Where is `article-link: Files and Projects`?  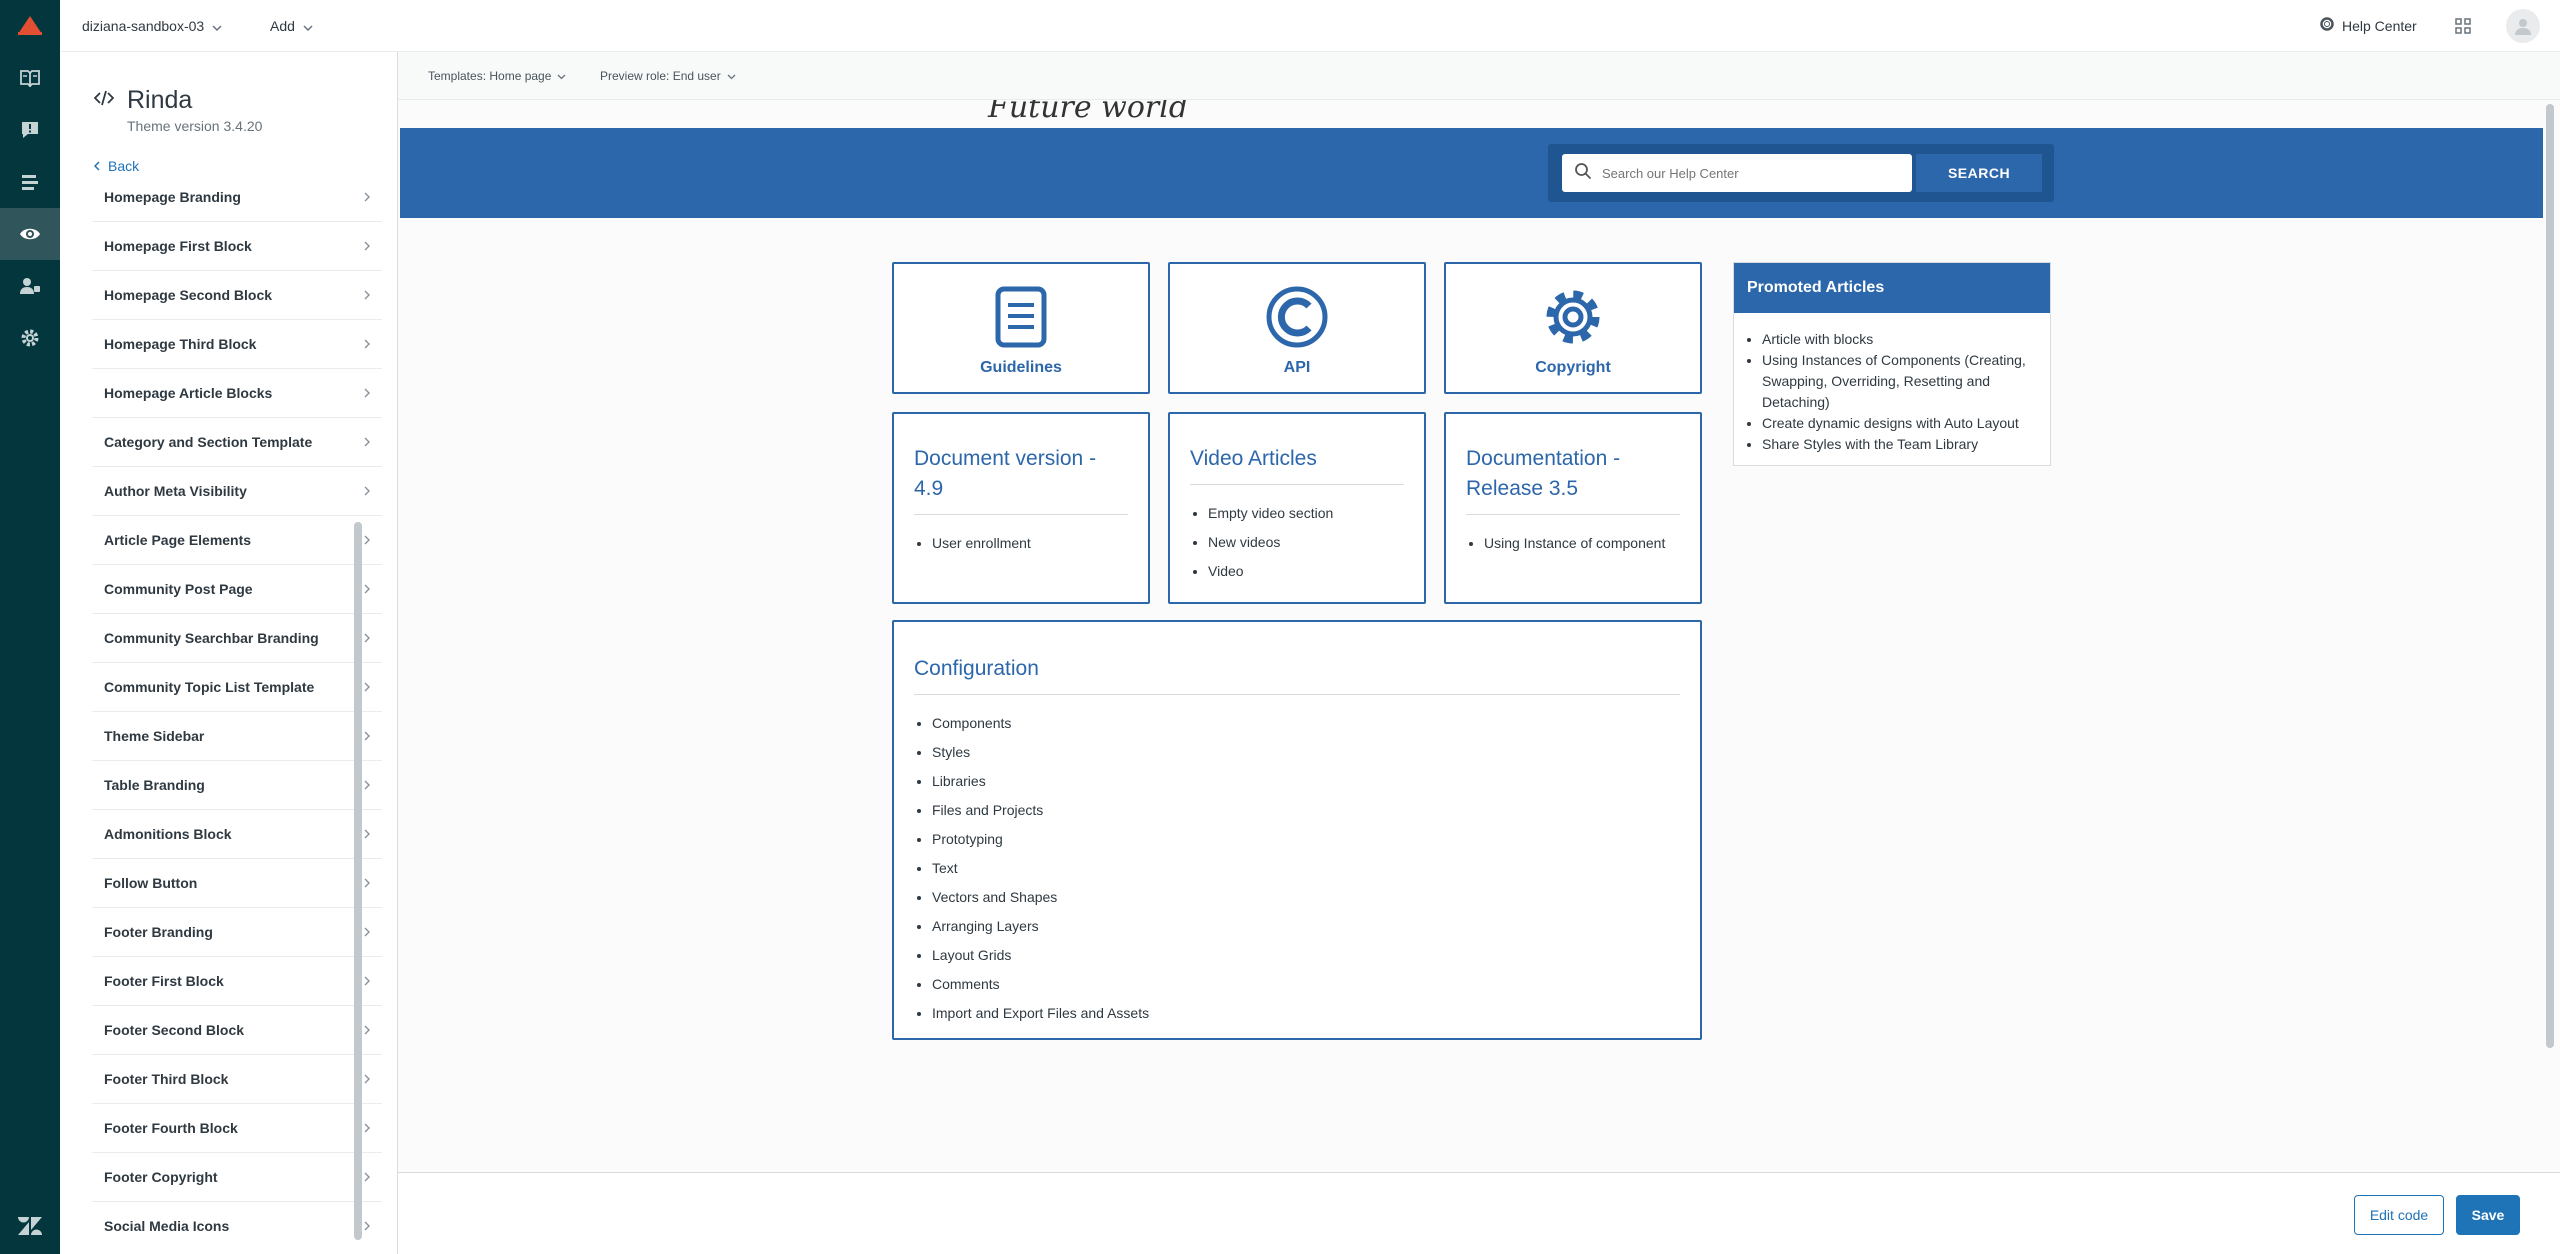
article-link: Files and Projects is located at coordinates (1306, 810).